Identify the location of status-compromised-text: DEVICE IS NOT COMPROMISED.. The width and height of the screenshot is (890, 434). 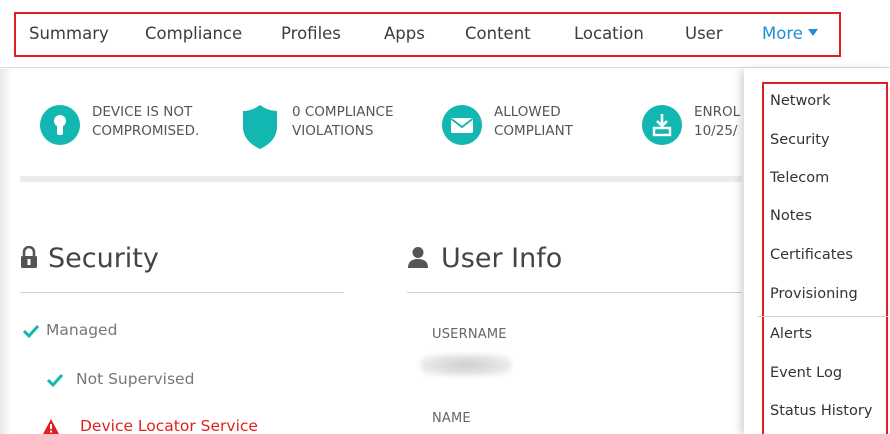
(146, 121).